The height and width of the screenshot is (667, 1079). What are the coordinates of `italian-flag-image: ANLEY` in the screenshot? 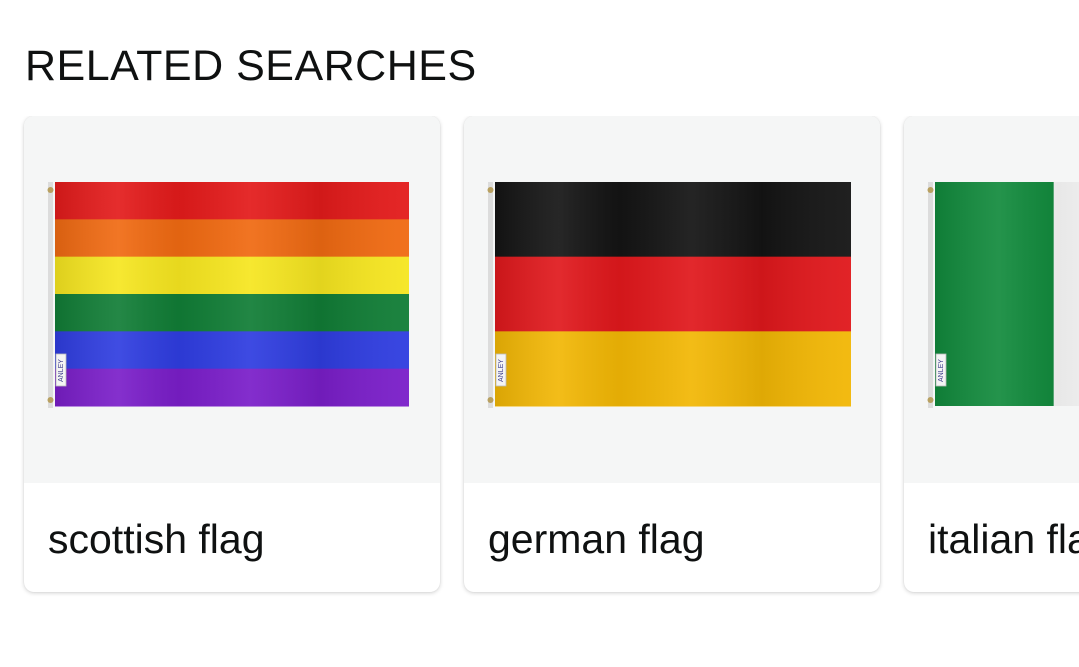 It's located at (1003, 295).